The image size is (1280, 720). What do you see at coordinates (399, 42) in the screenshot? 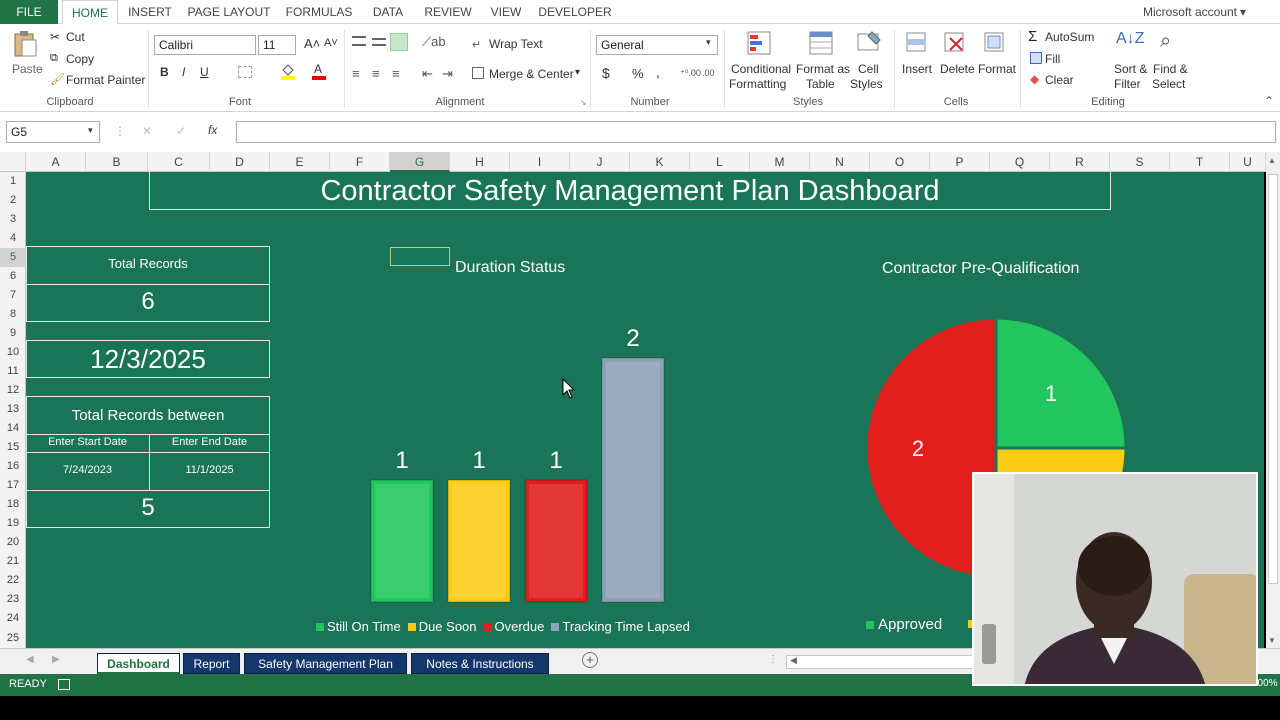
I see `align-bottom-icon` at bounding box center [399, 42].